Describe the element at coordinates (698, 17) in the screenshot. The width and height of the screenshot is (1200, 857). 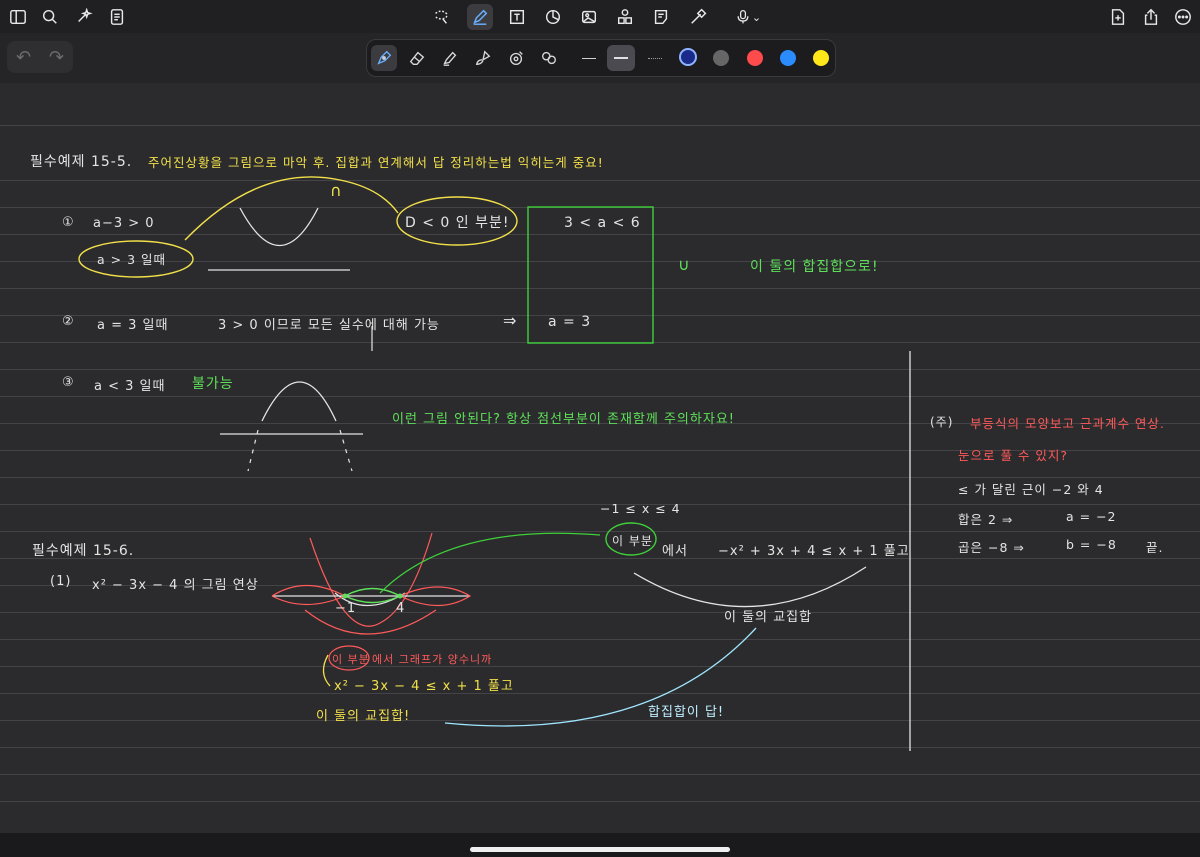
I see `laser-pointer-icon` at that location.